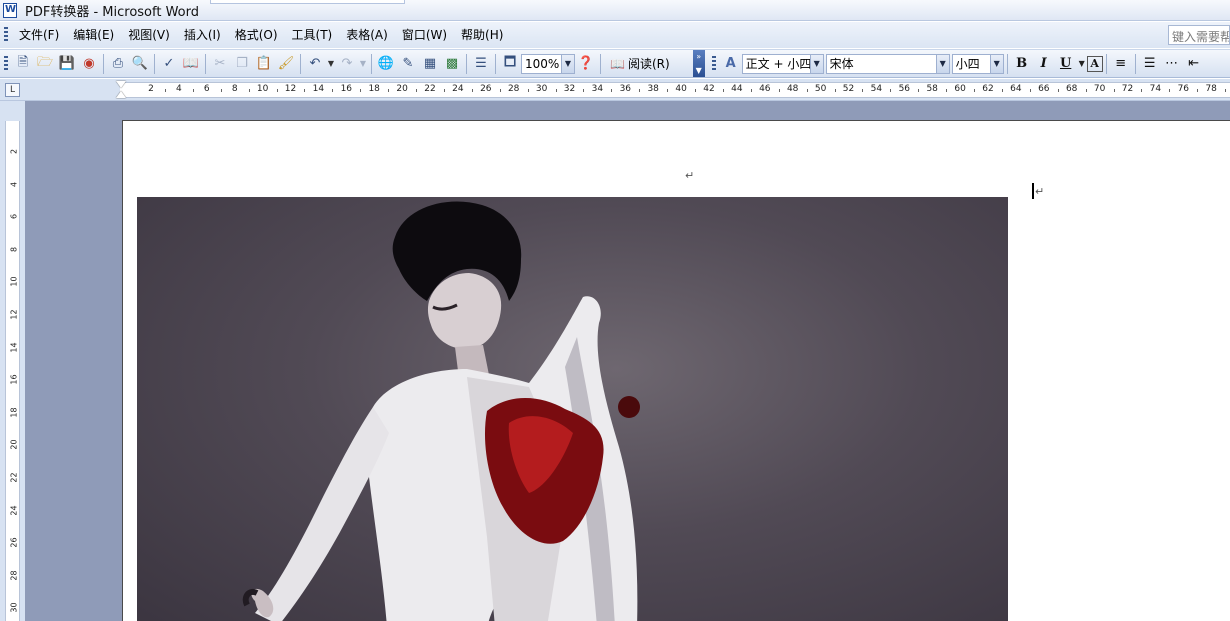 The width and height of the screenshot is (1230, 621). I want to click on hyperlink-icon: 🌐, so click(386, 64).